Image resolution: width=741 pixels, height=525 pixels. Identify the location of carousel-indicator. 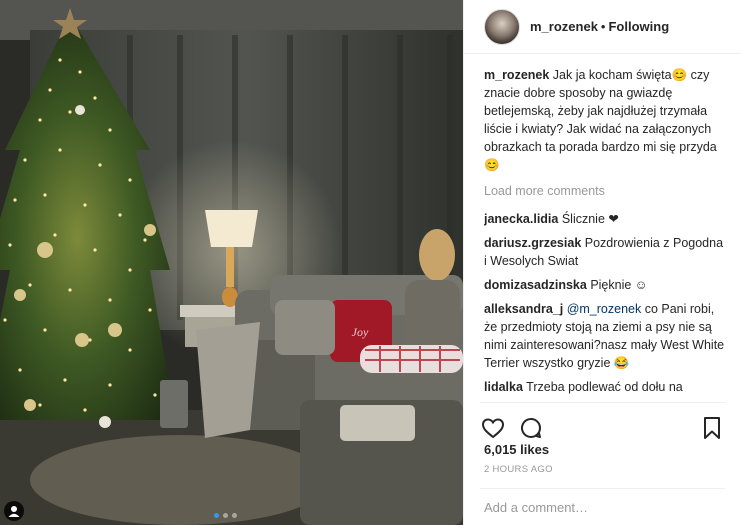
(225, 515).